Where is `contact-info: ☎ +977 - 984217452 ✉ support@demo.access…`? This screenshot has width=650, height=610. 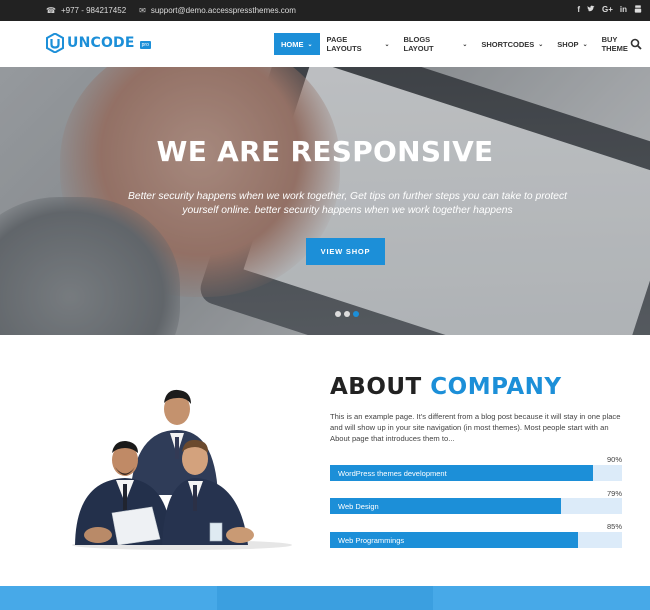
contact-info: ☎ +977 - 984217452 ✉ support@demo.access… is located at coordinates (171, 10).